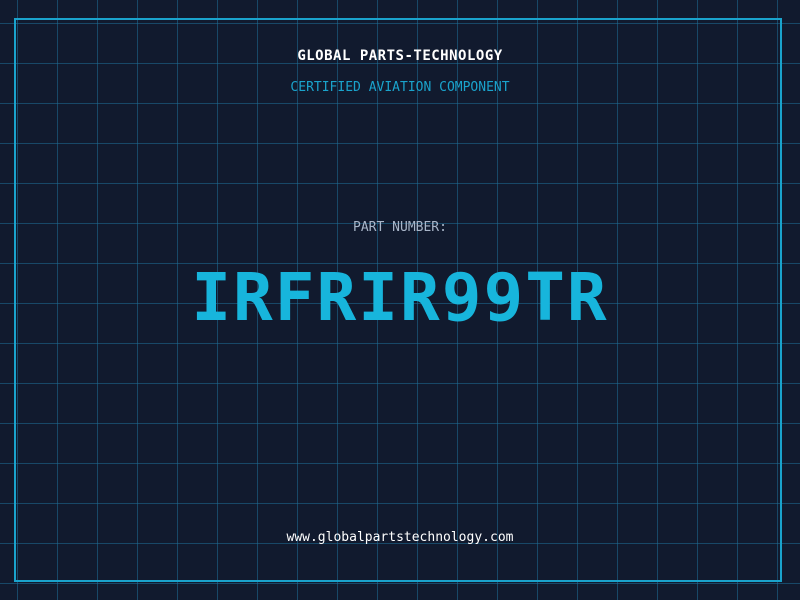 This screenshot has width=800, height=600. What do you see at coordinates (400, 227) in the screenshot?
I see `part-number-label: PART NUMBER:` at bounding box center [400, 227].